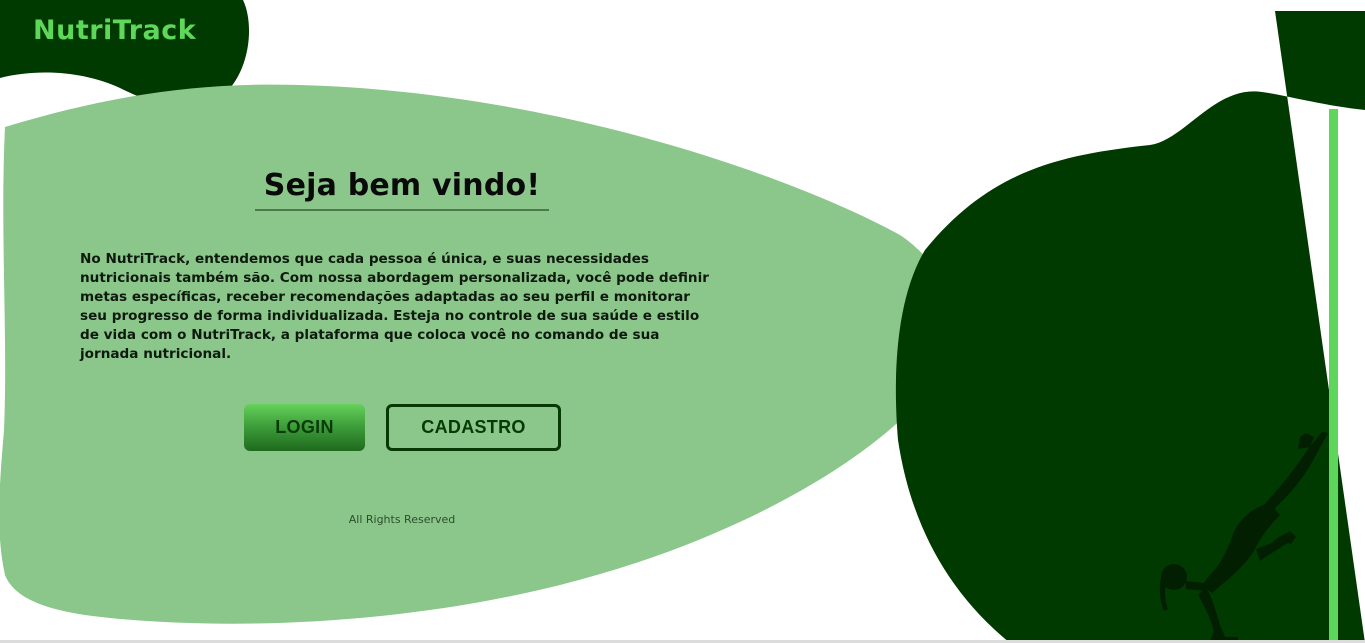  Describe the element at coordinates (402, 210) in the screenshot. I see `title-underline` at that location.